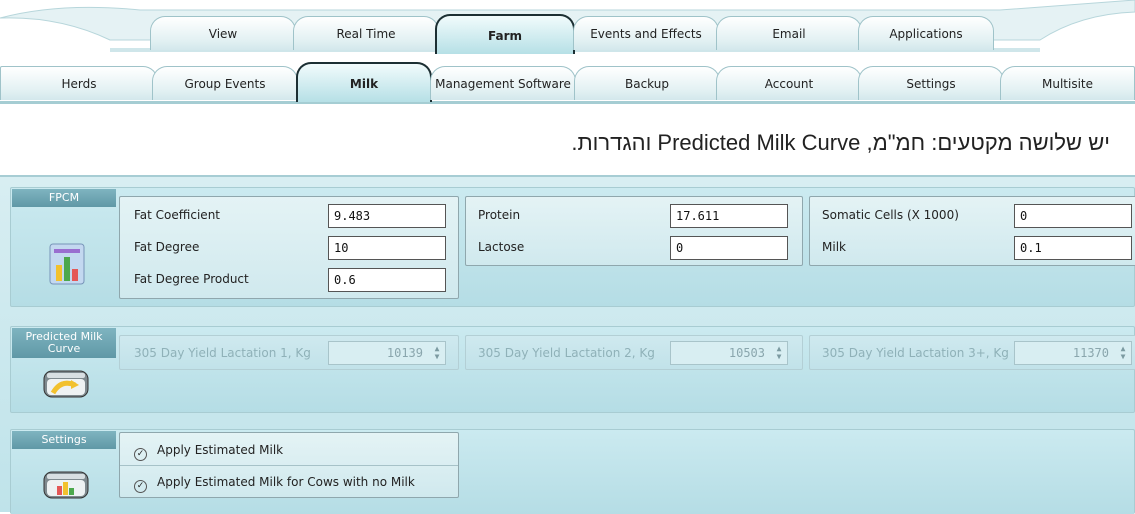 Image resolution: width=1135 pixels, height=514 pixels. I want to click on lactation-2-group: 305 Day Yield Lactation 2, Kg 10503 ▲ ▼, so click(634, 352).